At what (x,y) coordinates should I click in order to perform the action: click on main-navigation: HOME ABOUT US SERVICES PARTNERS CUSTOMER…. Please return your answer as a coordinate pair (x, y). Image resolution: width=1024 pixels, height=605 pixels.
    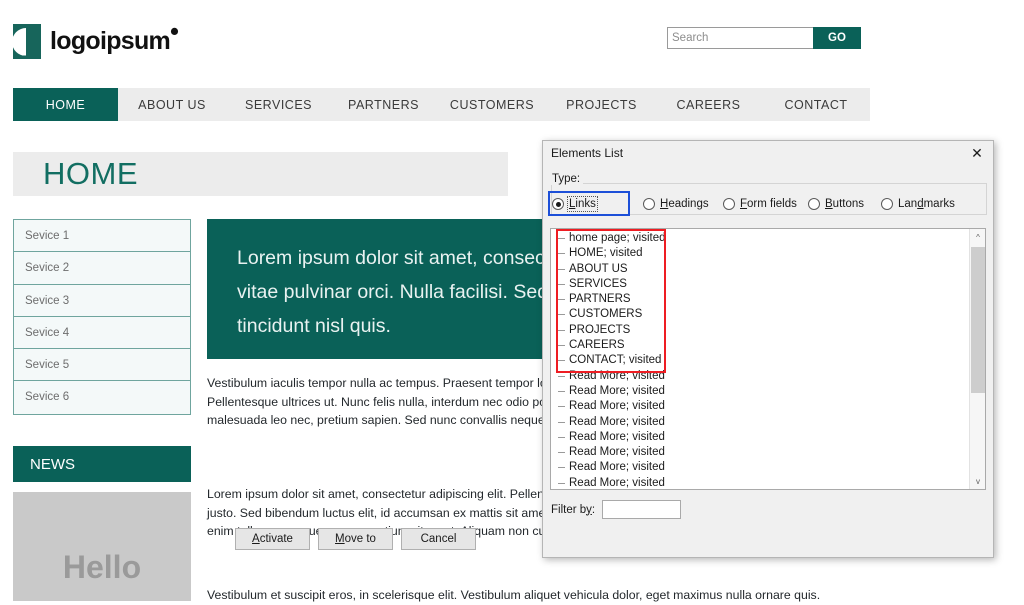
    Looking at the image, I should click on (441, 104).